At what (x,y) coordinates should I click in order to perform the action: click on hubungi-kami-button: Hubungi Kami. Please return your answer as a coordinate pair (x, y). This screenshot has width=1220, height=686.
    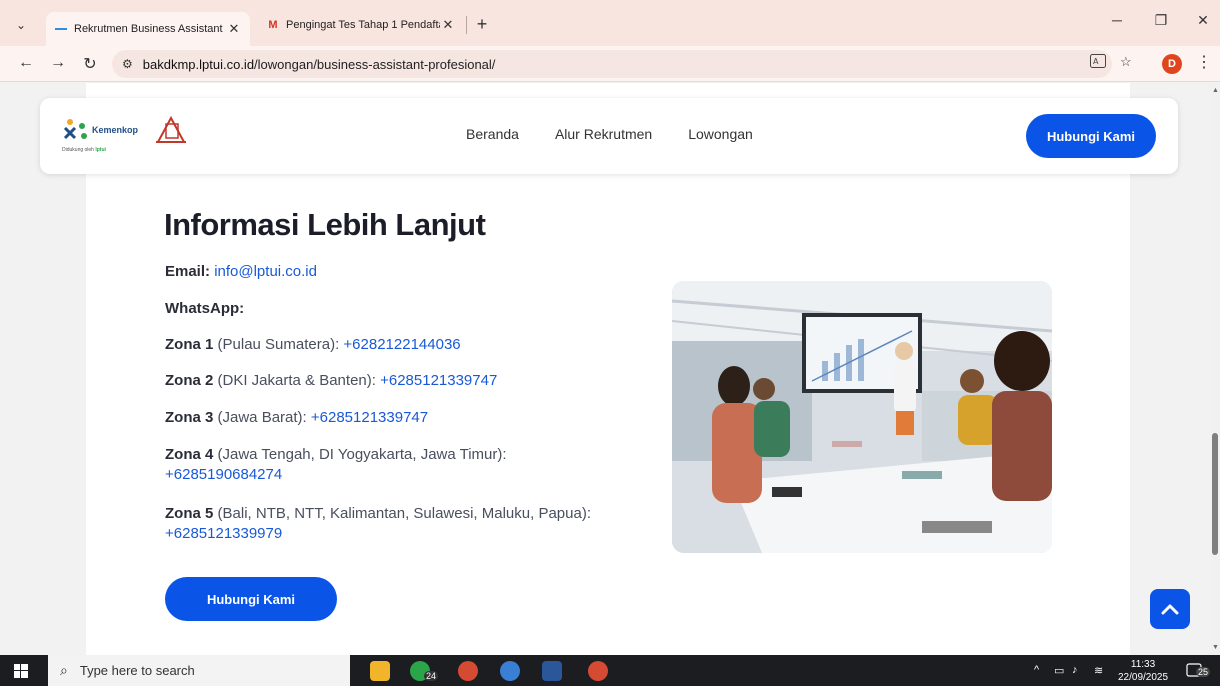
    Looking at the image, I should click on (251, 599).